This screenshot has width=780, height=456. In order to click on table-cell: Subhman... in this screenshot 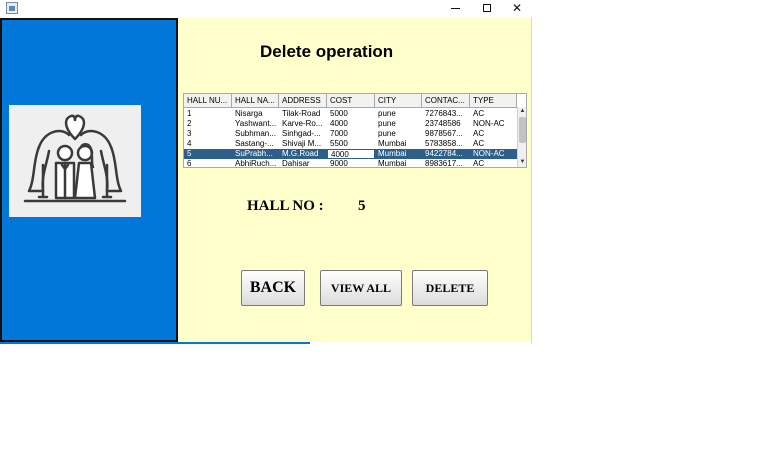, I will do `click(255, 133)`.